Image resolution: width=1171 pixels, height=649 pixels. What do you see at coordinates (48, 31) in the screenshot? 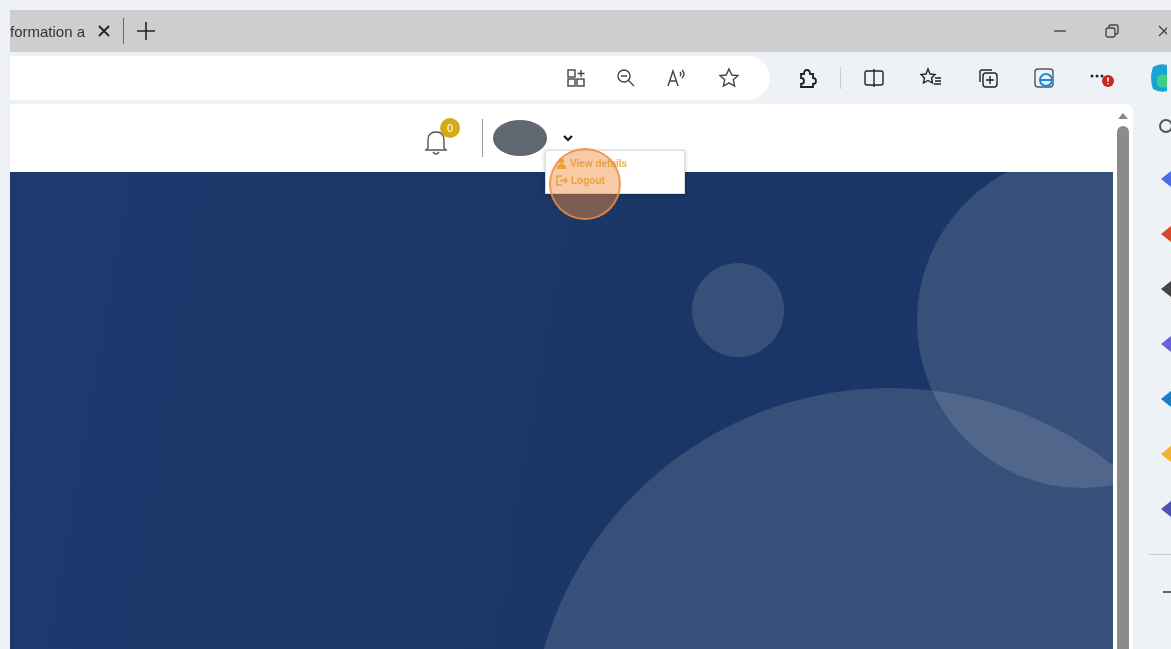
I see `browser-tab-title: formation a` at bounding box center [48, 31].